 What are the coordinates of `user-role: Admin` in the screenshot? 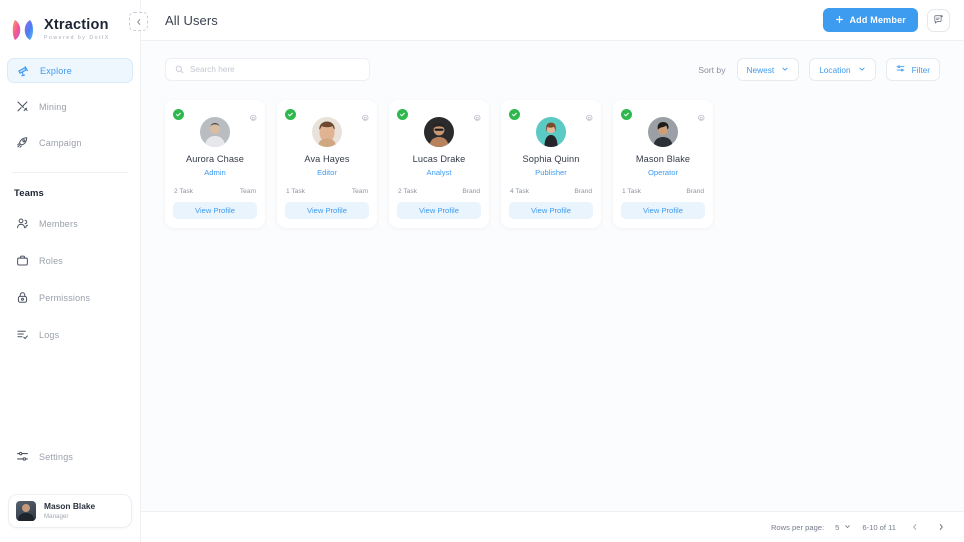 It's located at (215, 172).